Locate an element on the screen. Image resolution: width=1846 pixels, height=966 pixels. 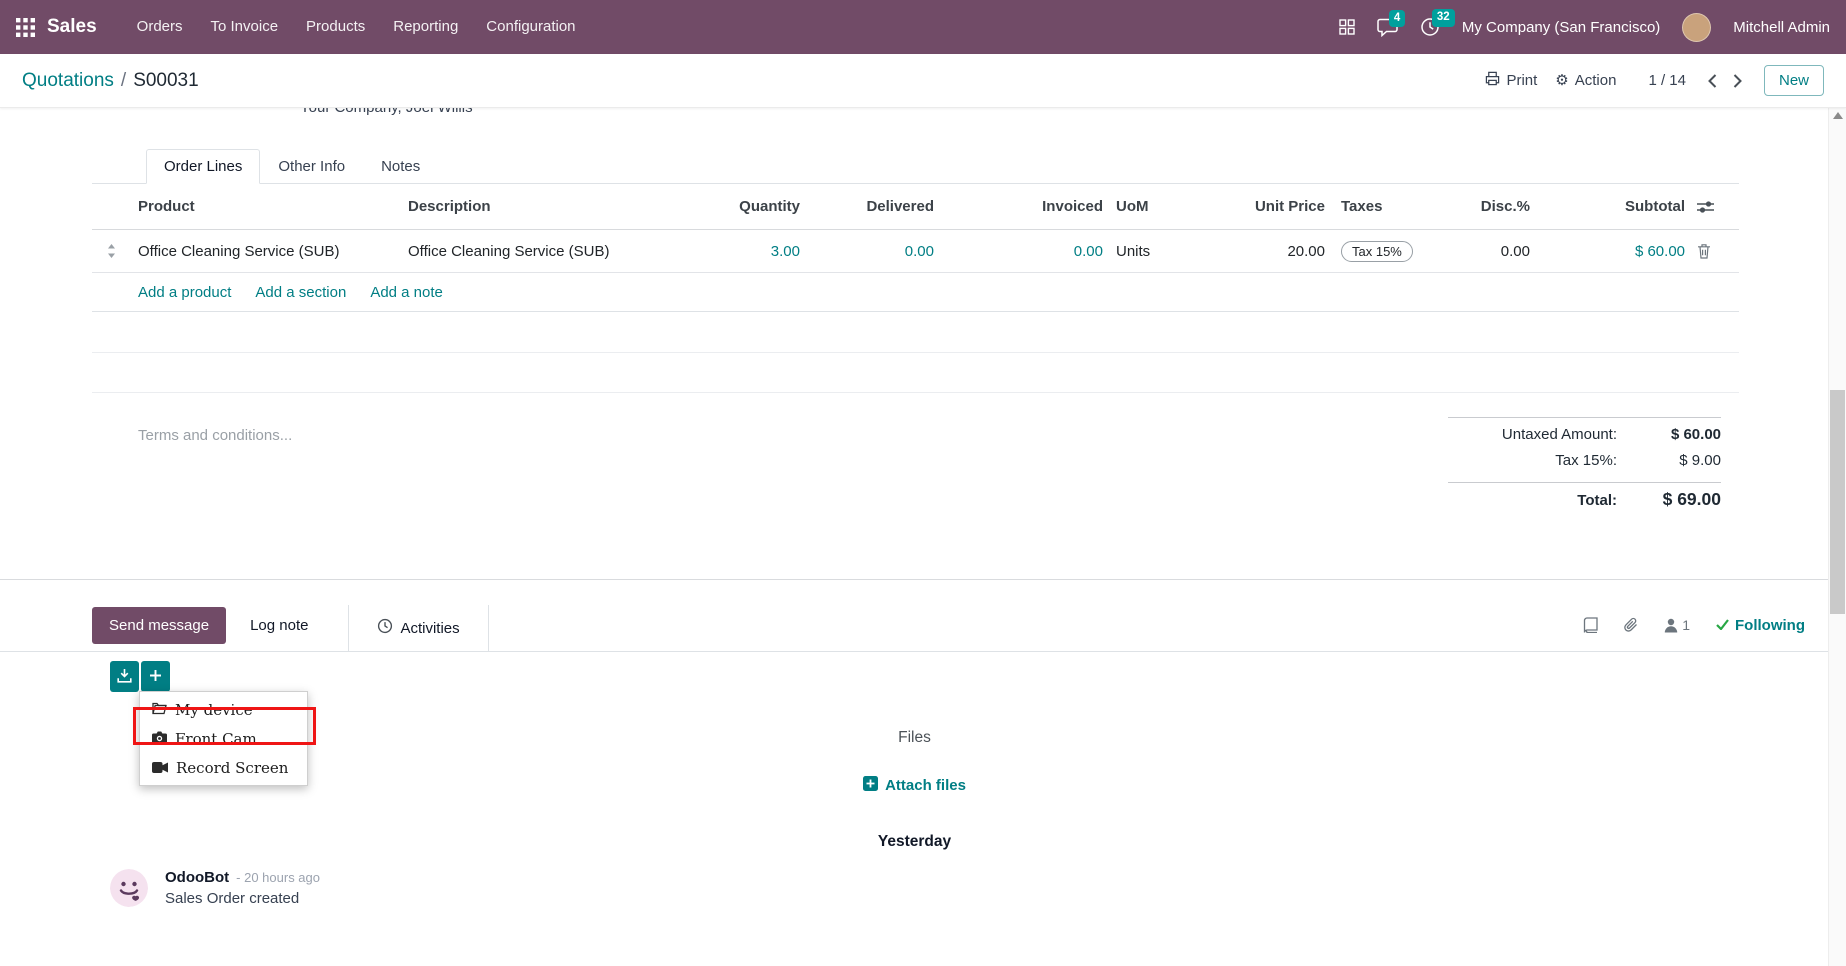
header-uom: UoM is located at coordinates (1132, 206).